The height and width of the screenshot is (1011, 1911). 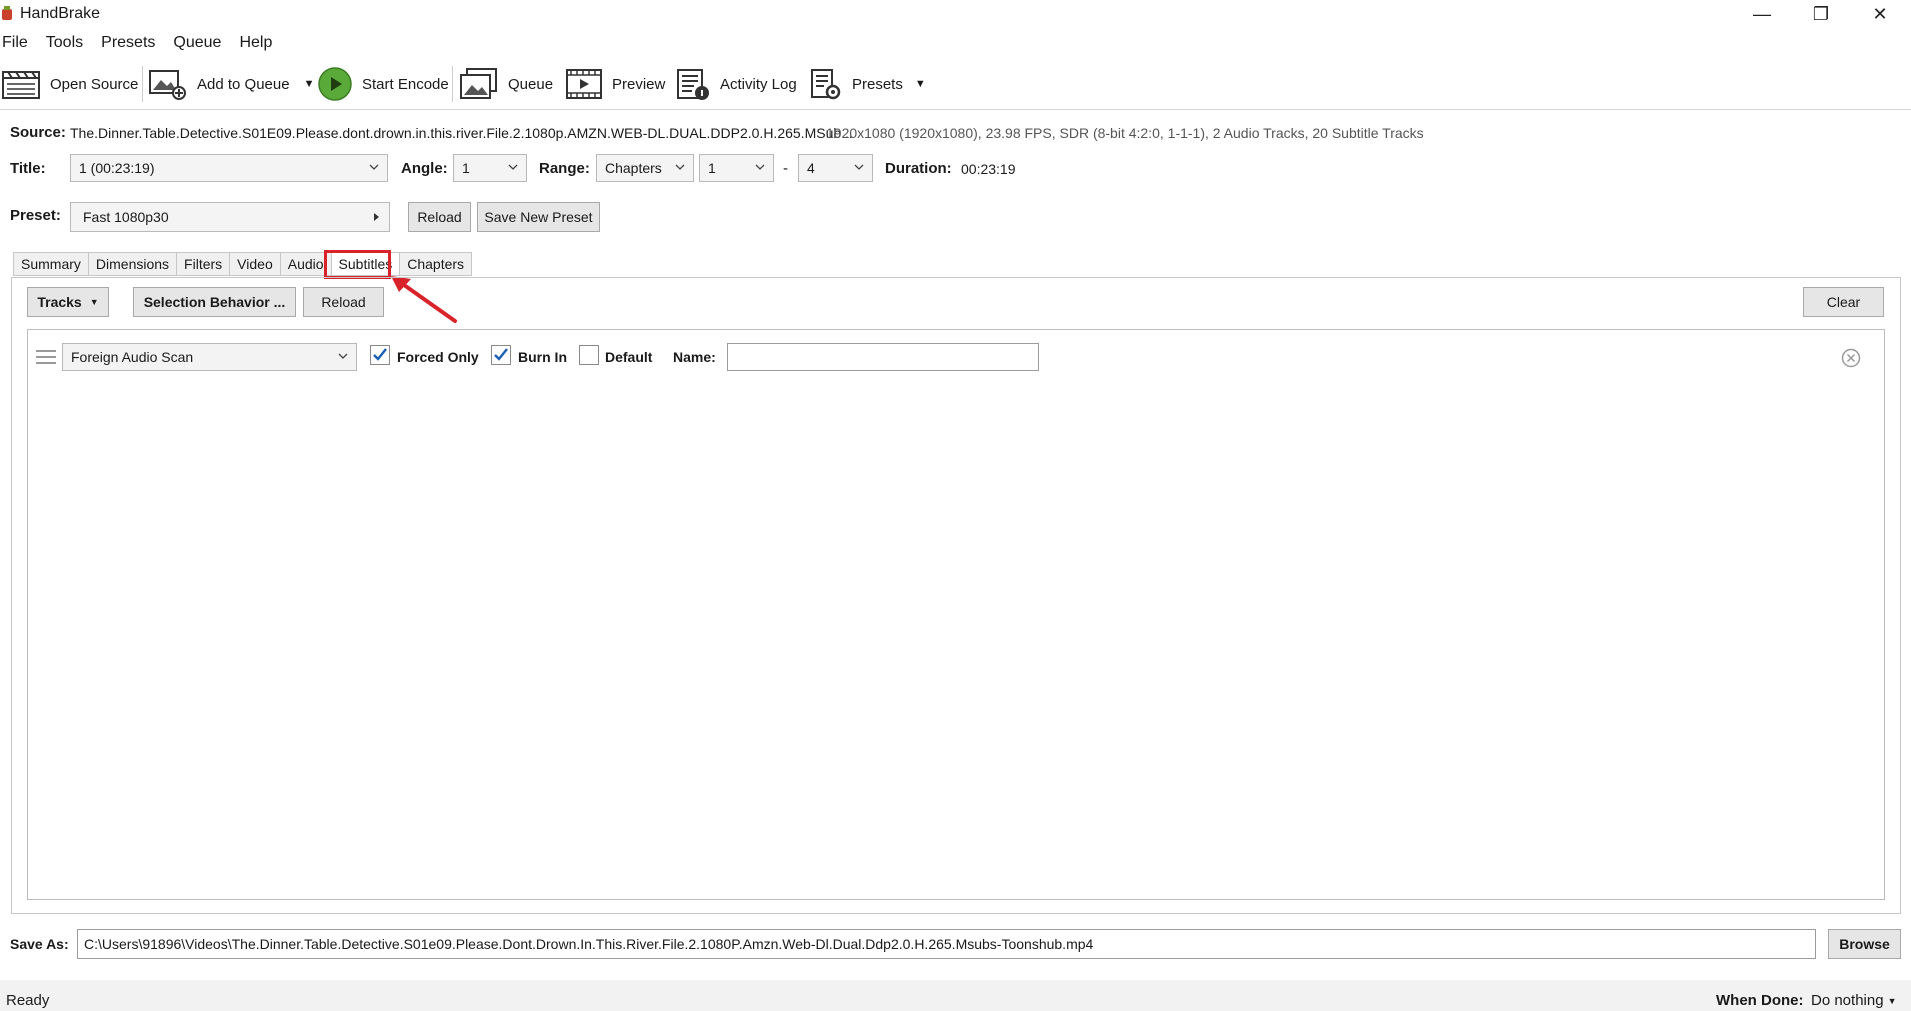 I want to click on menu-bar: File Tools Presets Queue Help, so click(x=145, y=44).